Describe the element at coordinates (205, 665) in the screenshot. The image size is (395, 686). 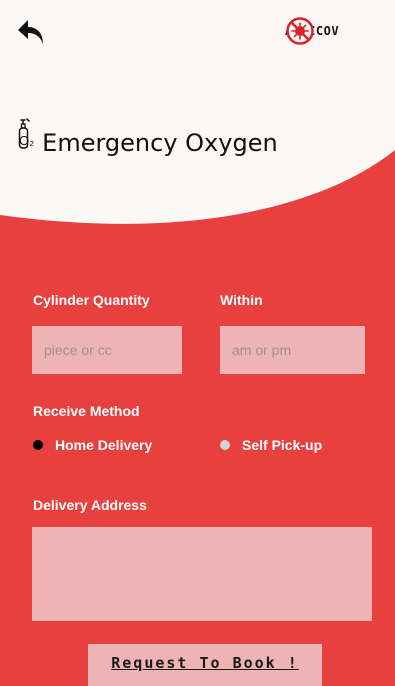
I see `request-to-book-button: Request To Book !` at that location.